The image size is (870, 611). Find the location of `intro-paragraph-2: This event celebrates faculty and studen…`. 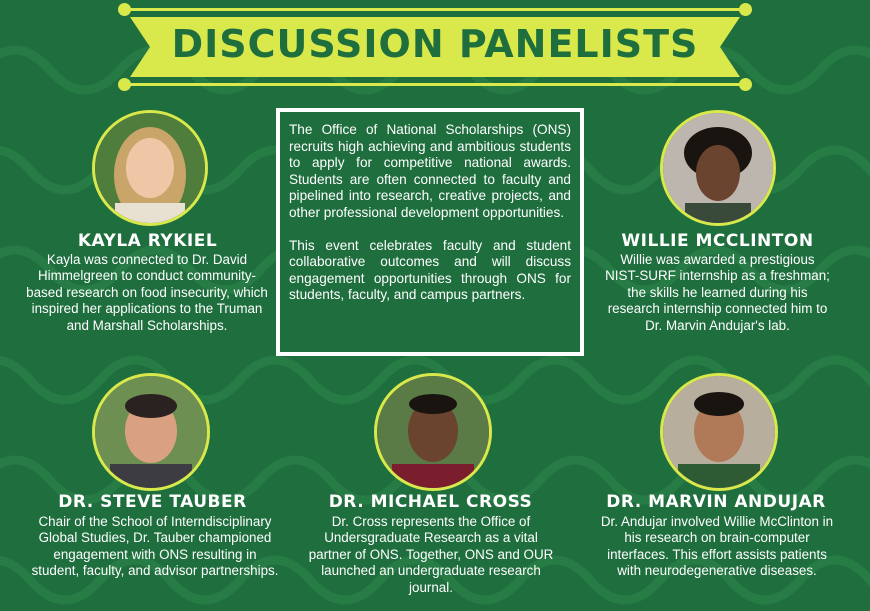

intro-paragraph-2: This event celebrates faculty and studen… is located at coordinates (430, 270).